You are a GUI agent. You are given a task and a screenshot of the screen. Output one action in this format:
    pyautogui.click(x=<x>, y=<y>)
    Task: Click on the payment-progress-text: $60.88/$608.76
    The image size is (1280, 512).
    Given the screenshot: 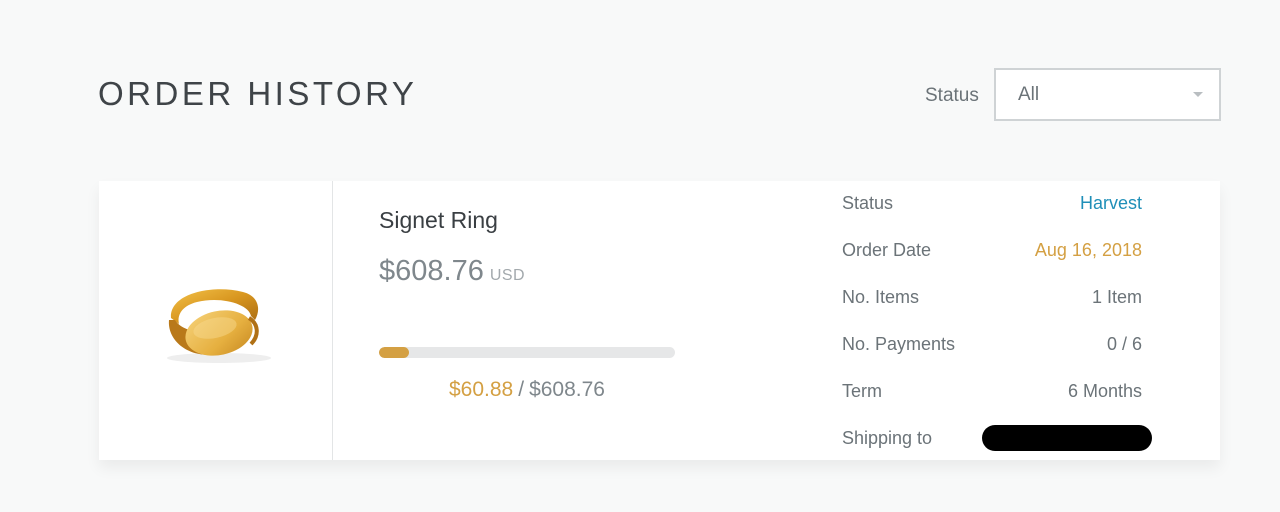 What is the action you would take?
    pyautogui.click(x=527, y=390)
    